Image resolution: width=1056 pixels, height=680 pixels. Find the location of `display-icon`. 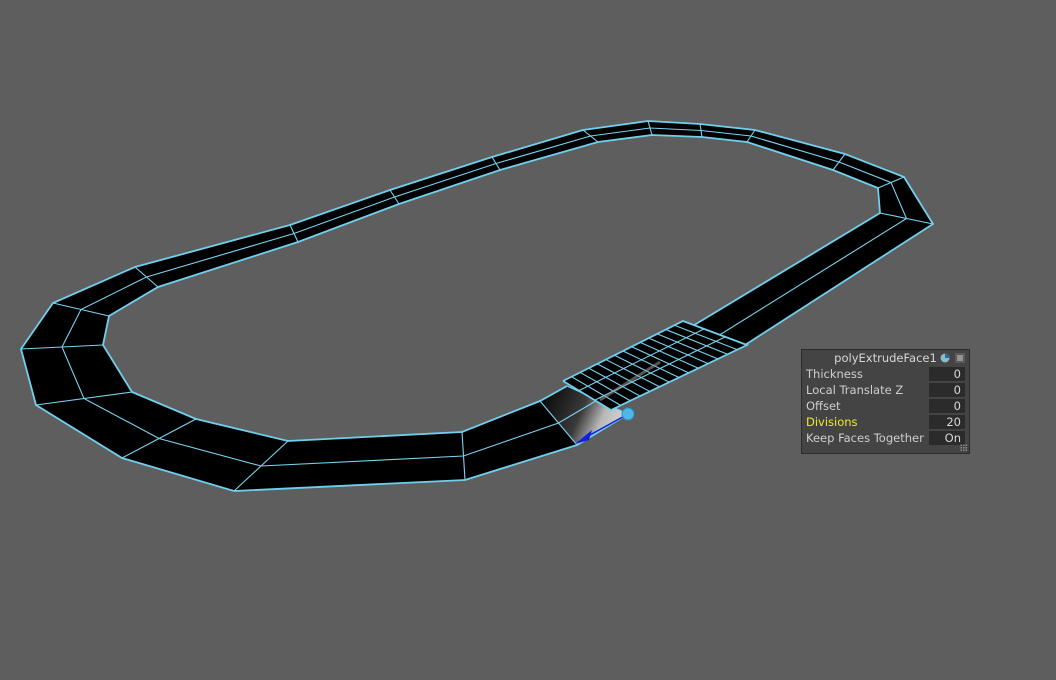

display-icon is located at coordinates (945, 358).